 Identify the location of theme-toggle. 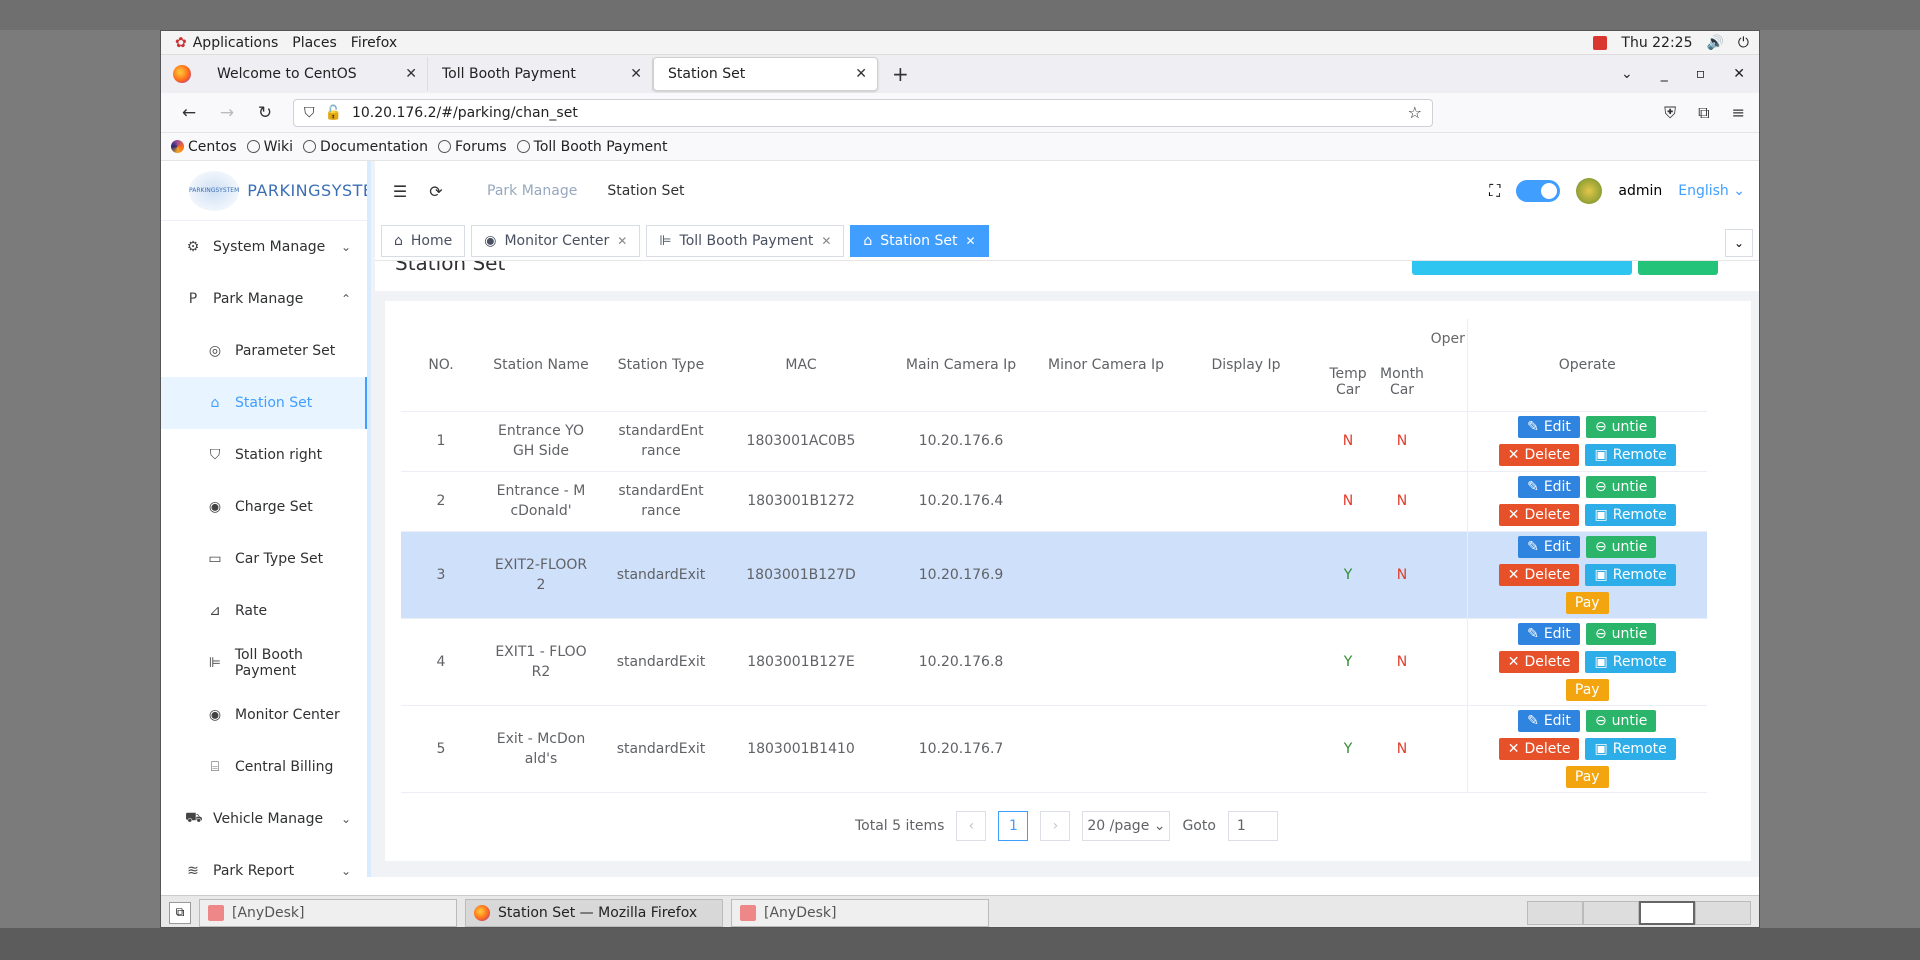
(1538, 191).